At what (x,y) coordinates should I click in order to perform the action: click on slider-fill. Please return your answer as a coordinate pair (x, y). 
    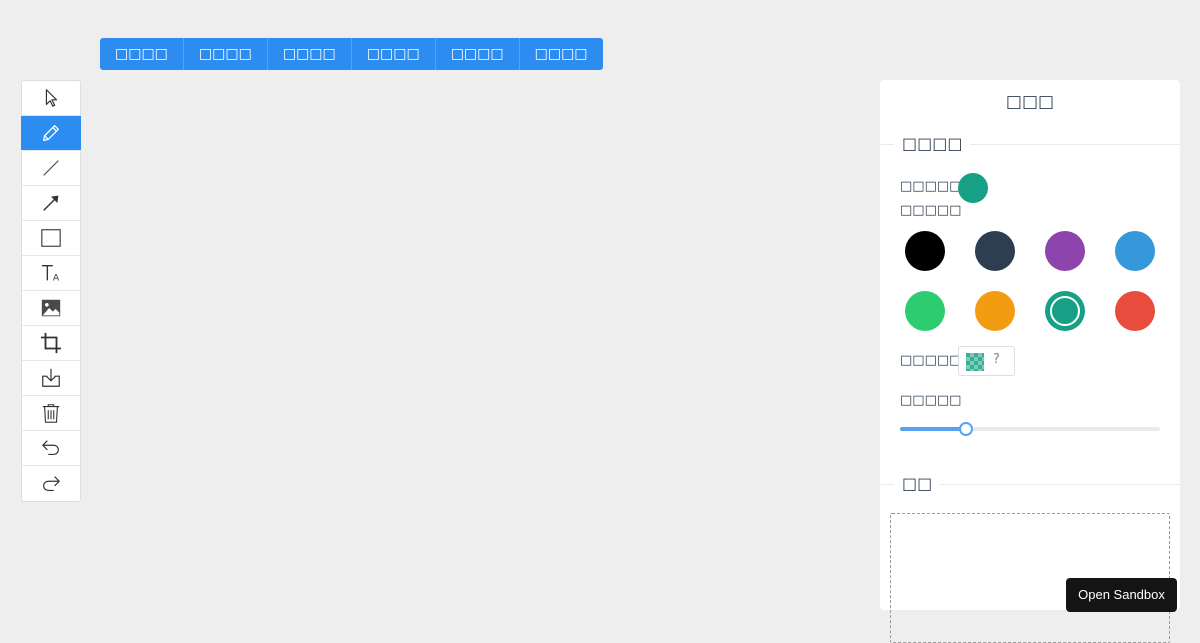
    Looking at the image, I should click on (932, 429).